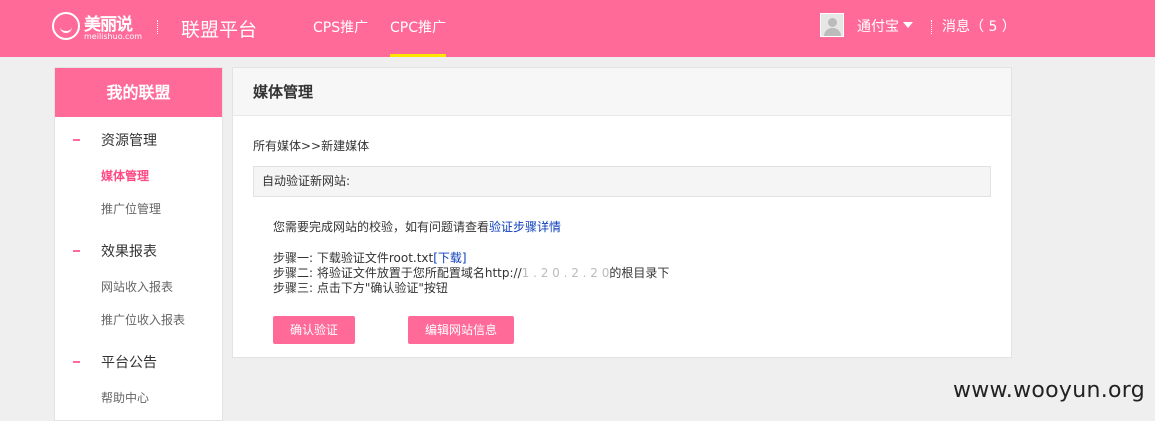  I want to click on sidebar-section-resource: 资源管理, so click(139, 140).